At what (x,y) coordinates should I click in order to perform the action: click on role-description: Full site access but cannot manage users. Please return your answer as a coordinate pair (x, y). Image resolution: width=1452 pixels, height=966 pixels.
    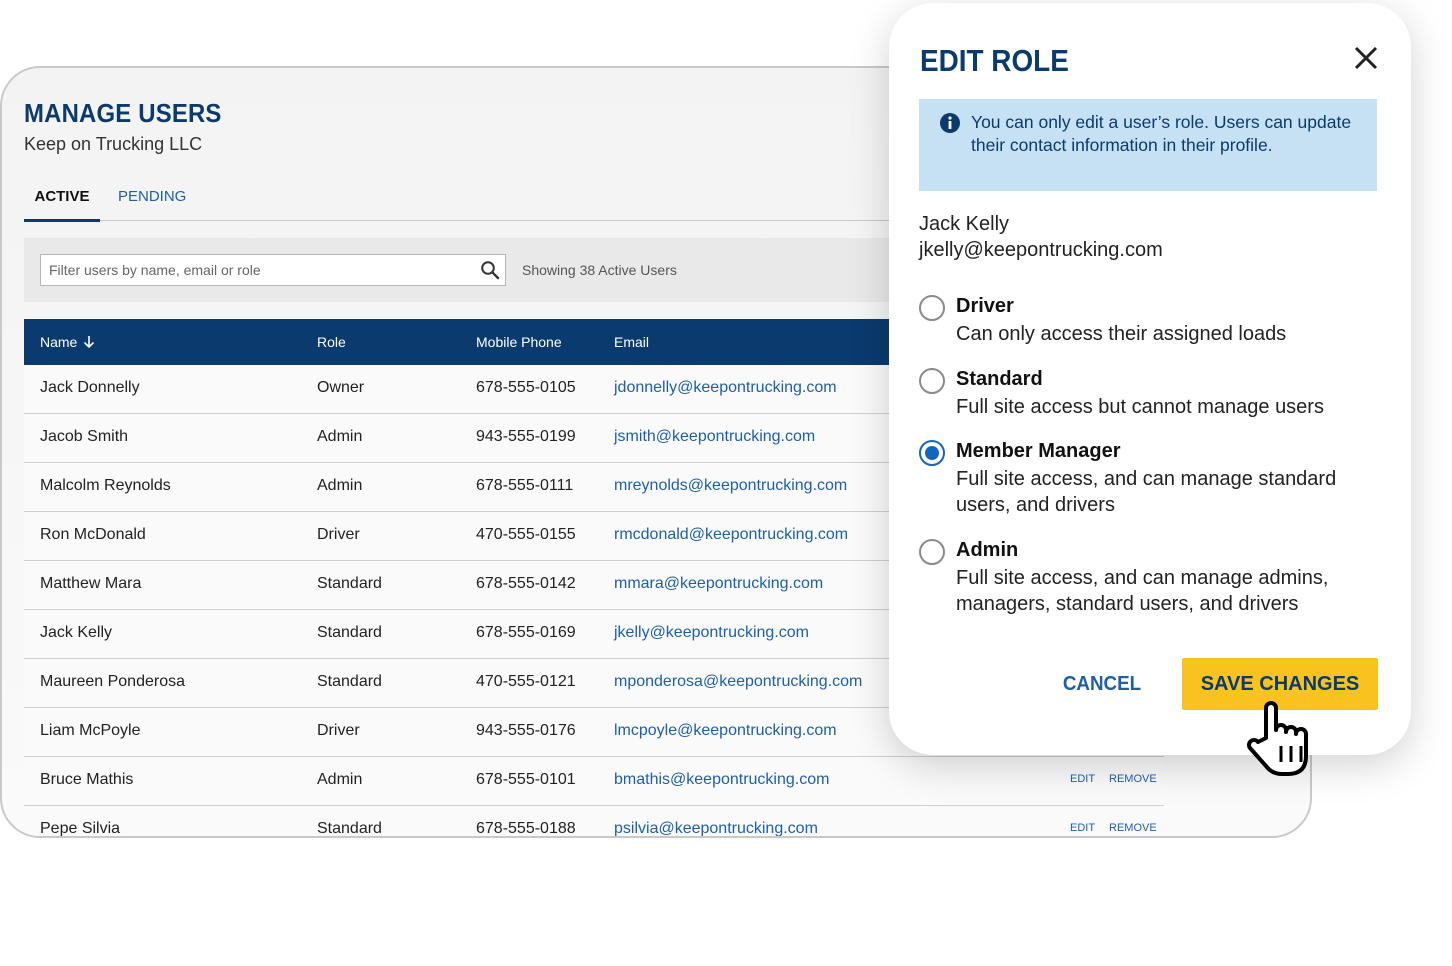
    Looking at the image, I should click on (1140, 407).